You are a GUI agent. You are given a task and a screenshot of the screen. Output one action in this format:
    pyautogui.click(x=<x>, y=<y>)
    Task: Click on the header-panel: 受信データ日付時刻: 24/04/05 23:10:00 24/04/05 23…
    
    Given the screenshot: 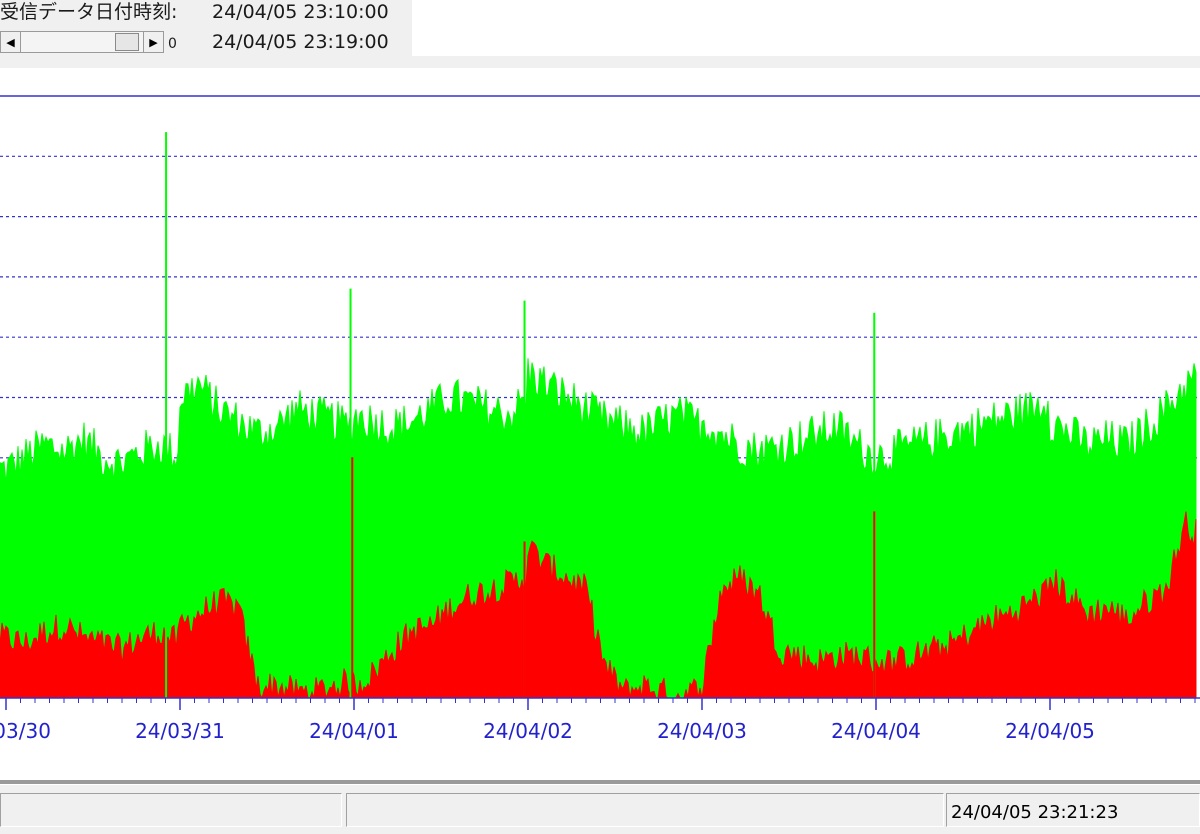 What is the action you would take?
    pyautogui.click(x=206, y=28)
    